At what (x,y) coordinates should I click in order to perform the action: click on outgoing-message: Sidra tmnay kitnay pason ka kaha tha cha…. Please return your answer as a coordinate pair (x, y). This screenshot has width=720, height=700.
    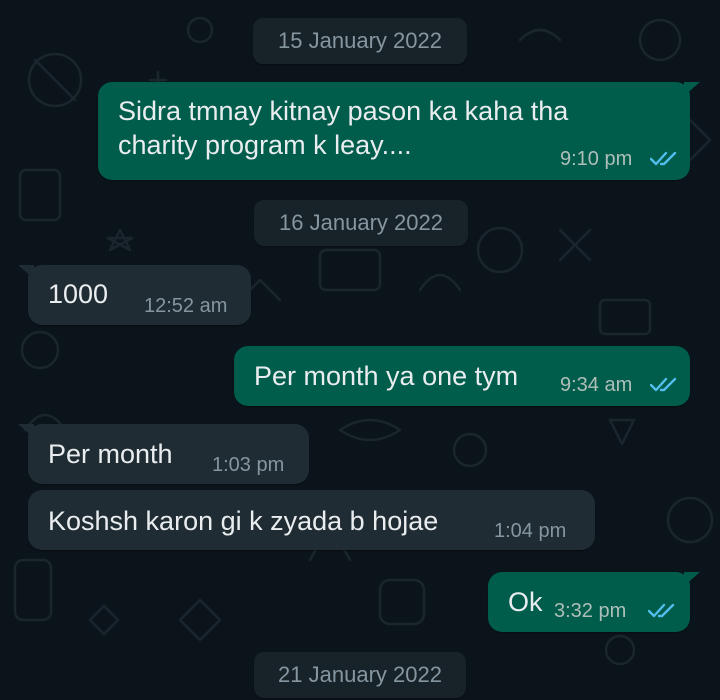
    Looking at the image, I should click on (399, 131).